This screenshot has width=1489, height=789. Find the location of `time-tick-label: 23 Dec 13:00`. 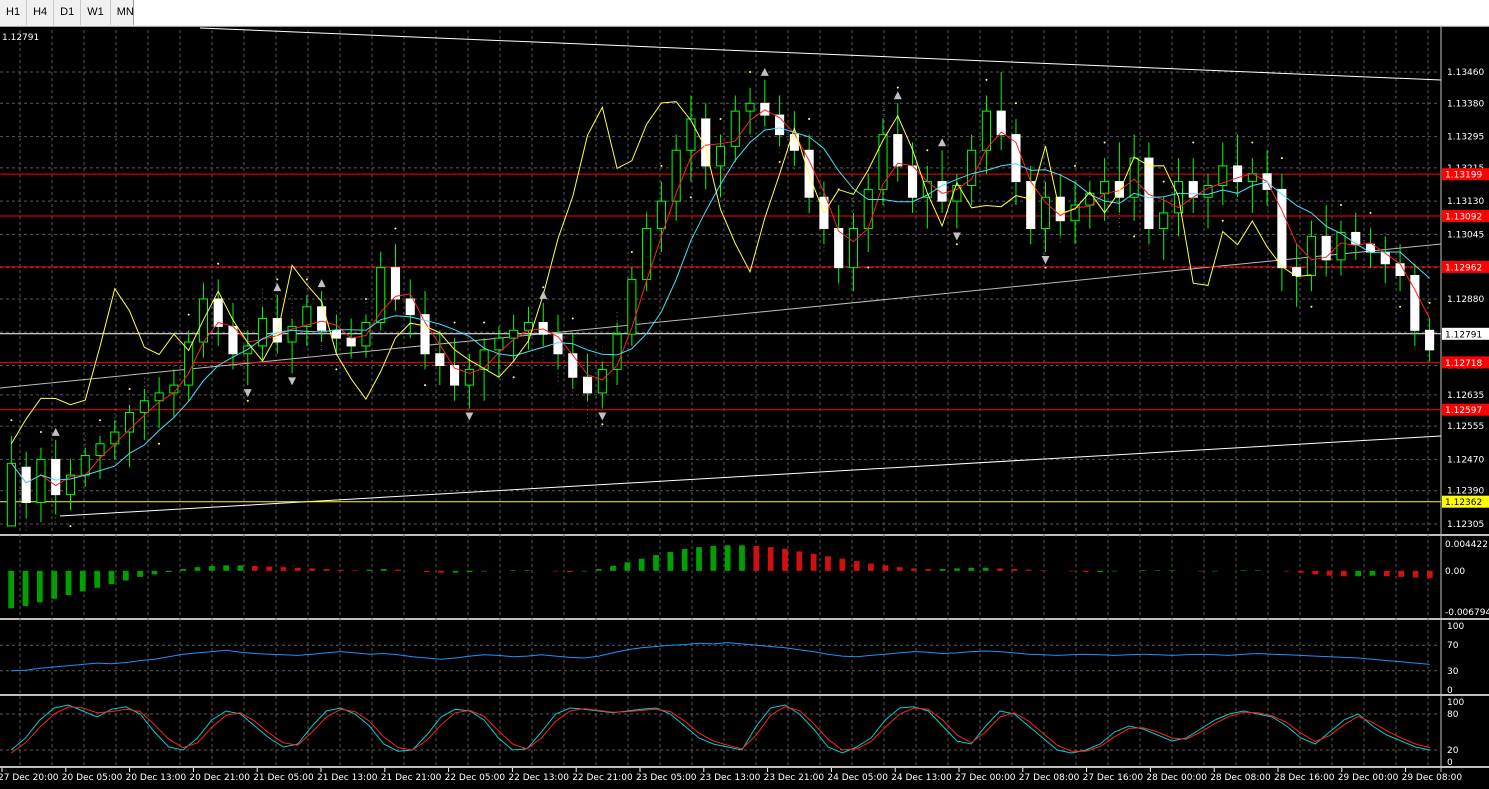

time-tick-label: 23 Dec 13:00 is located at coordinates (730, 778).